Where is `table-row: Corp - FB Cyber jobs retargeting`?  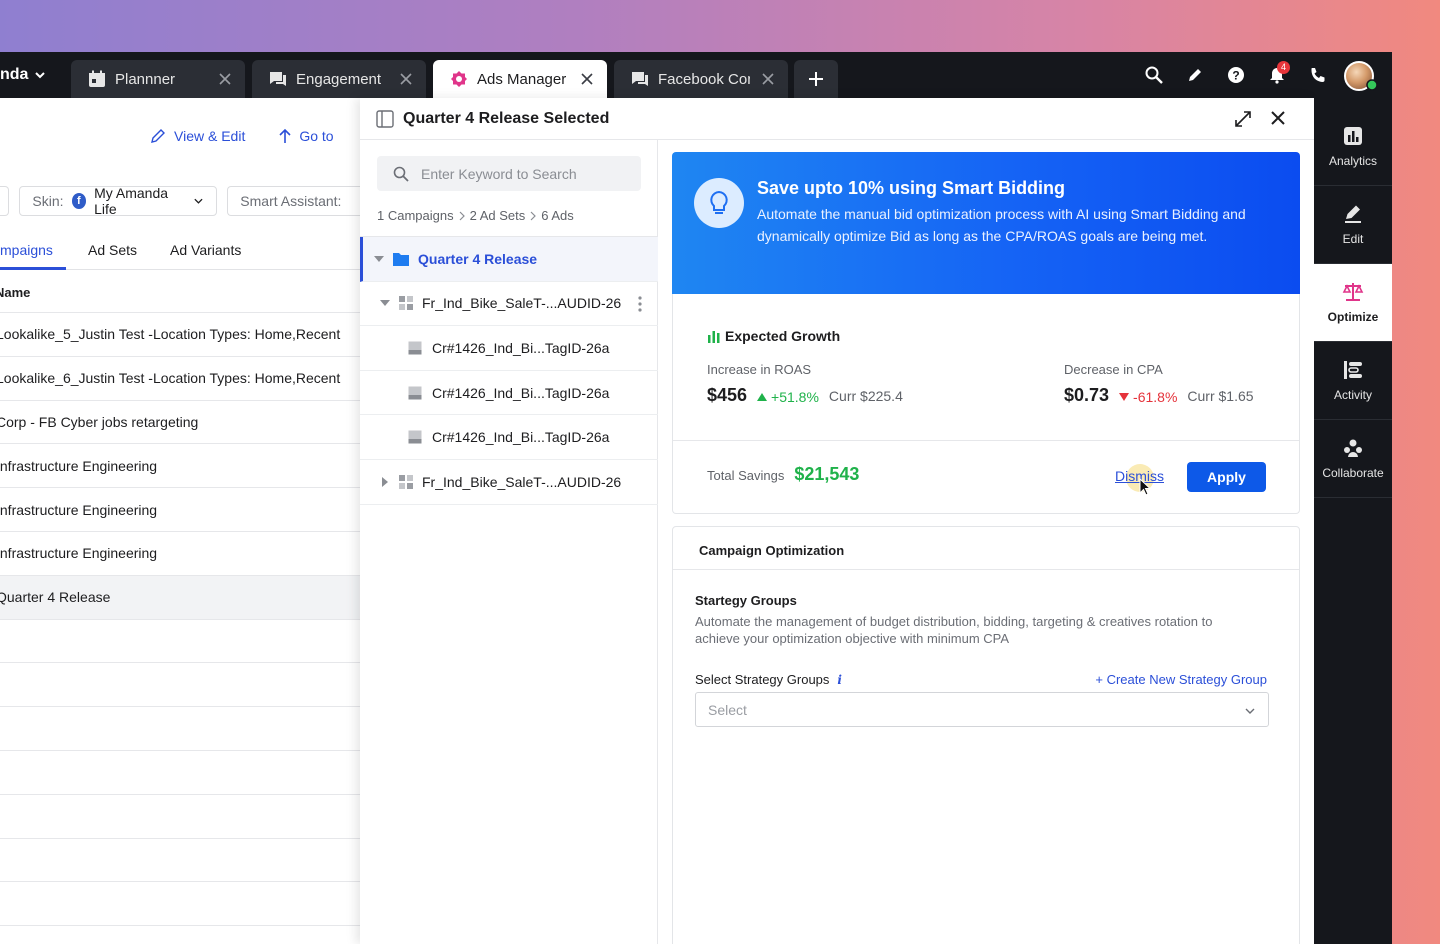 table-row: Corp - FB Cyber jobs retargeting is located at coordinates (180, 421).